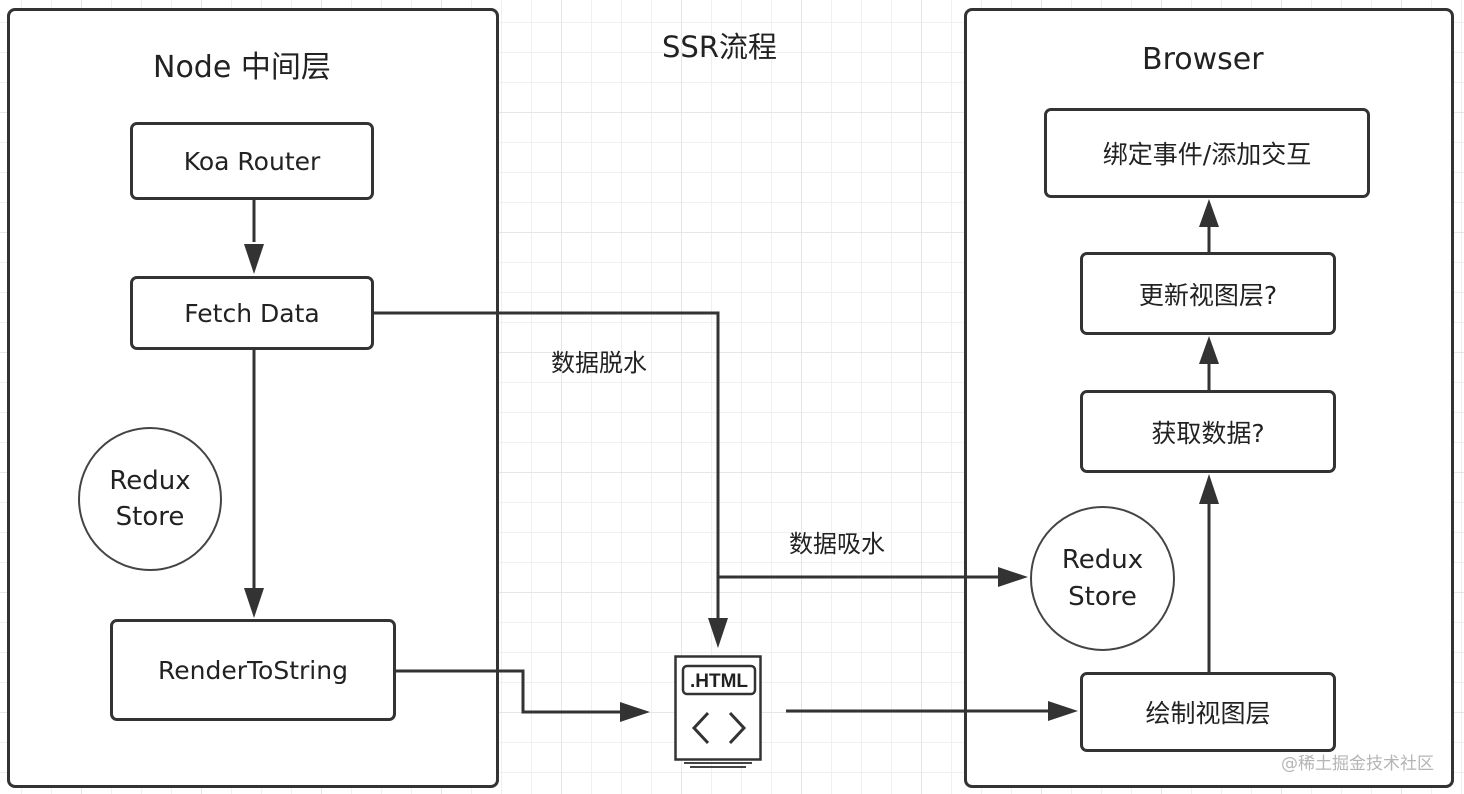 This screenshot has width=1464, height=794. Describe the element at coordinates (1063, 711) in the screenshot. I see `arrowhead-html-to-draw` at that location.